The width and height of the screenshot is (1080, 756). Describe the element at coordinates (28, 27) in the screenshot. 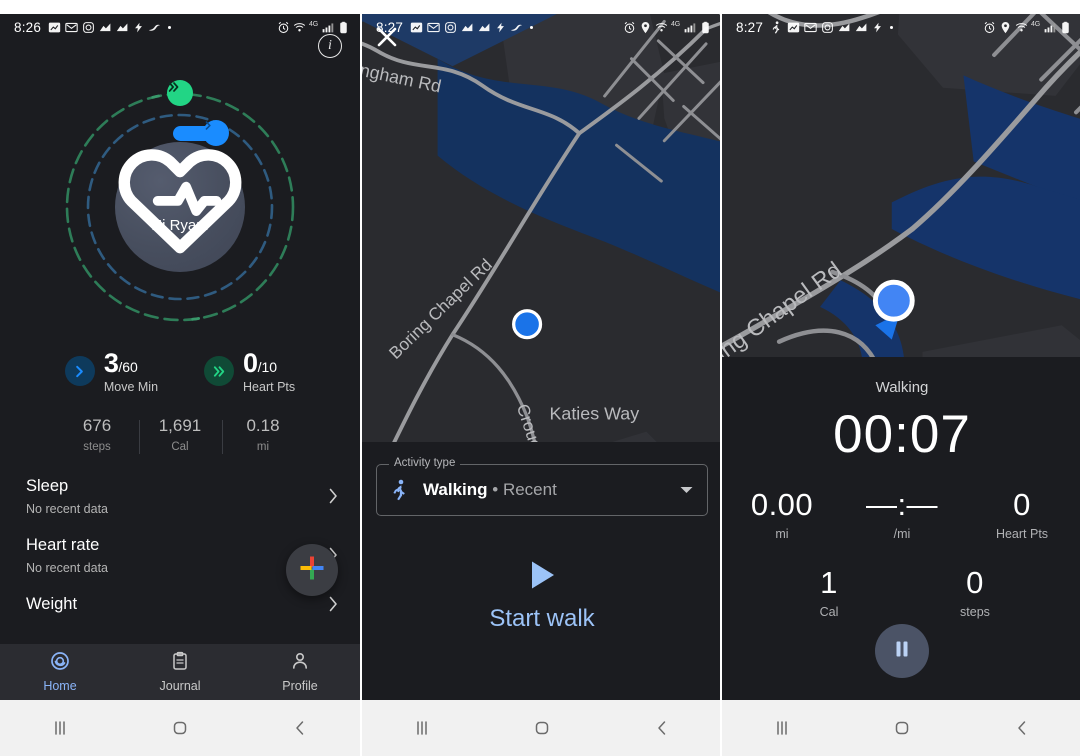

I see `status-time: 8:26` at that location.